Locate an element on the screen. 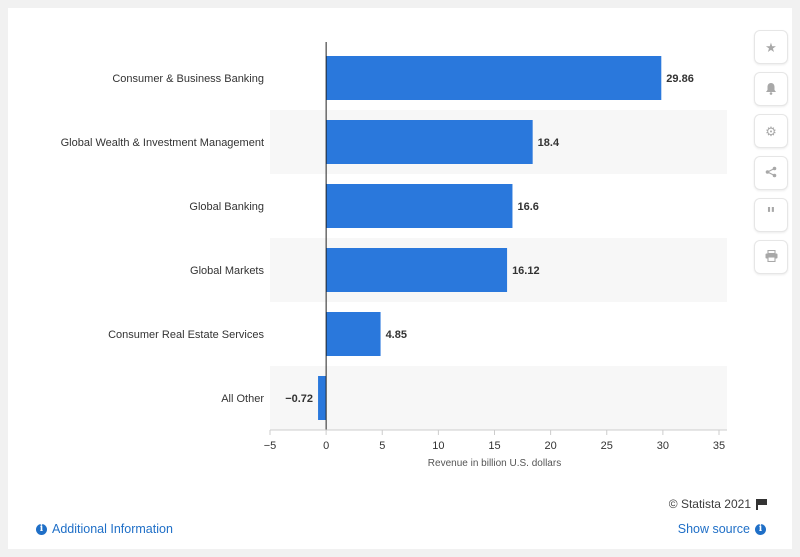 Image resolution: width=800 pixels, height=557 pixels. x-tick-label: 25 is located at coordinates (607, 446).